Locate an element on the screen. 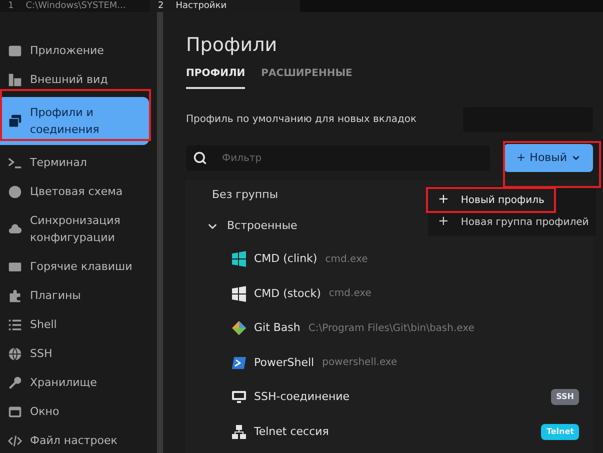  scrollbar is located at coordinates (160, 232).